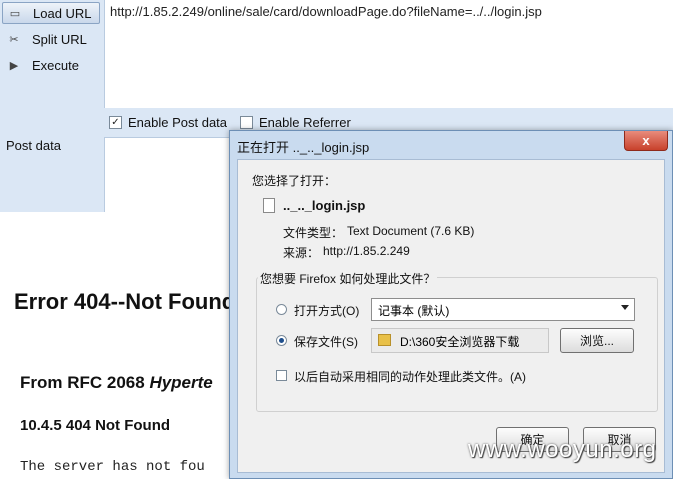  I want to click on handling-question: 您想要 Firefox 如何处理此文件？, so click(348, 278).